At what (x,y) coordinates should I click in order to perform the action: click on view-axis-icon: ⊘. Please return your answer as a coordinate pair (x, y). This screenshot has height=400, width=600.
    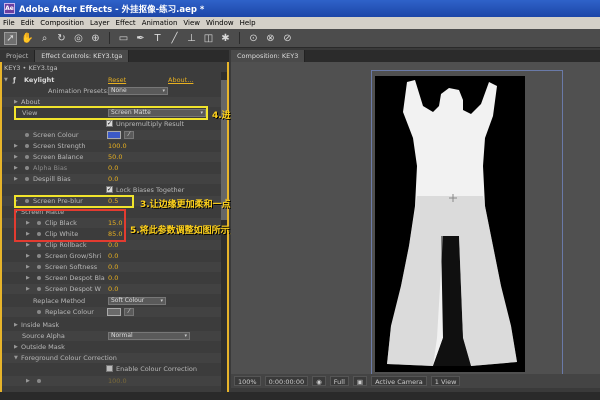
    Looking at the image, I should click on (287, 38).